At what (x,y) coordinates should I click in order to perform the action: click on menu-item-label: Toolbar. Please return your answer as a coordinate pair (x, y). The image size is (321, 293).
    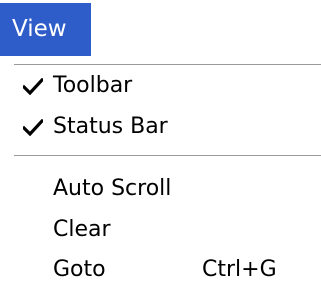
    Looking at the image, I should click on (93, 85).